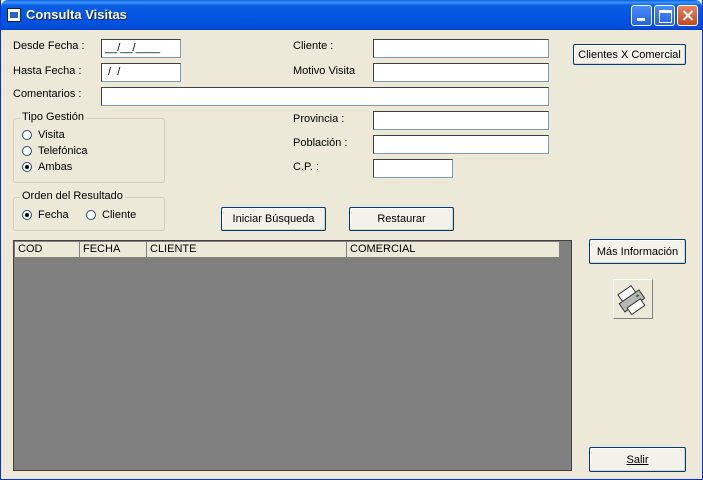 This screenshot has width=703, height=480. I want to click on radio-ambas: Ambas, so click(47, 167).